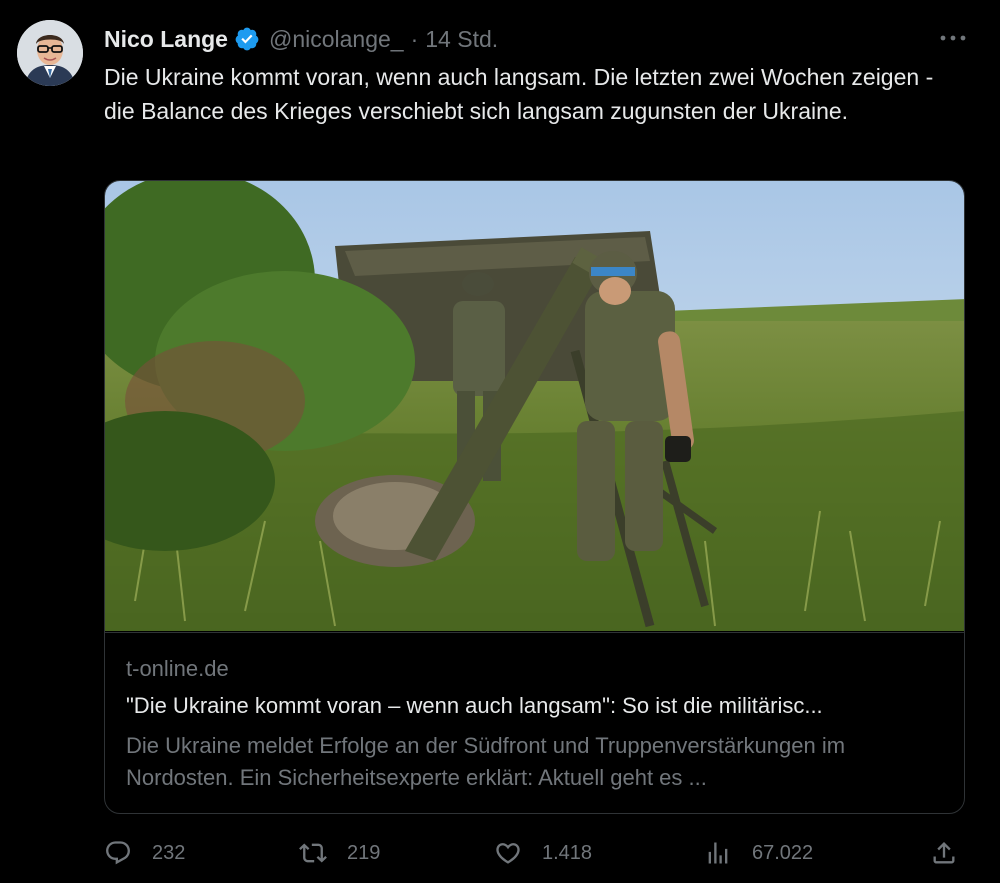 Image resolution: width=1000 pixels, height=883 pixels. Describe the element at coordinates (364, 852) in the screenshot. I see `retweet-count: 219` at that location.